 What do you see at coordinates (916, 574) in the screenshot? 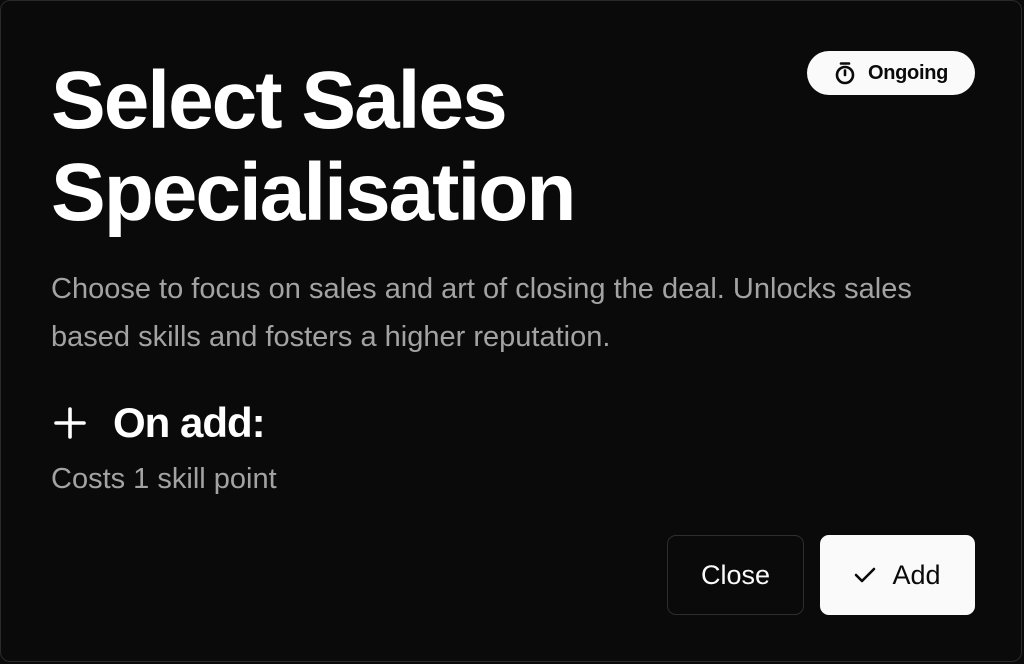
I see `add-button-label: Add` at bounding box center [916, 574].